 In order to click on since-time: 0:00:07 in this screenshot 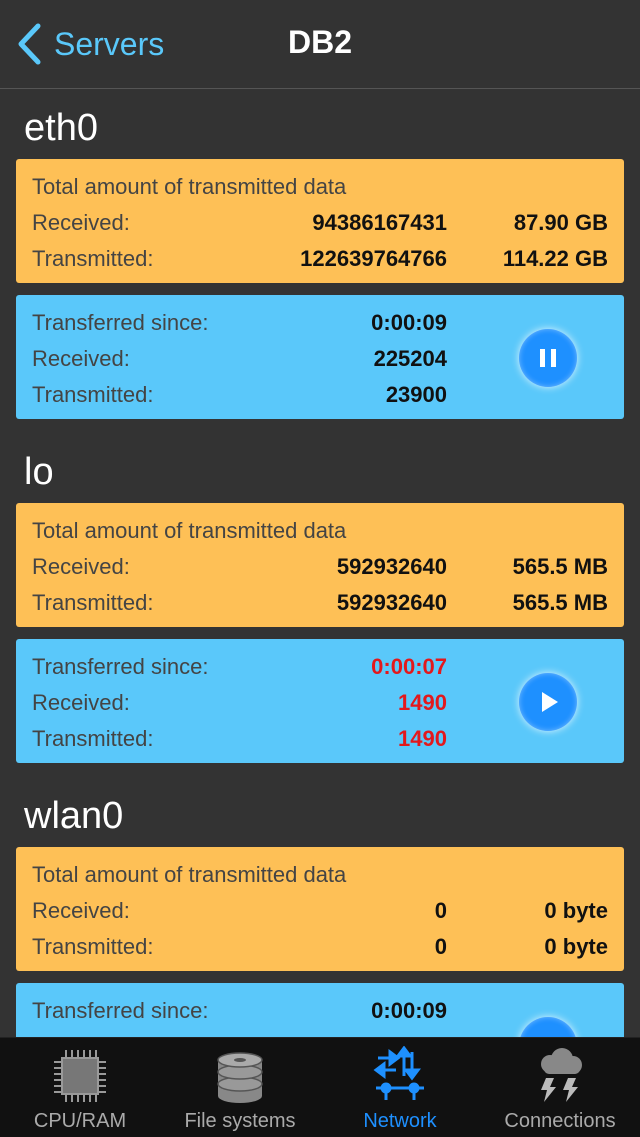, I will do `click(409, 666)`.